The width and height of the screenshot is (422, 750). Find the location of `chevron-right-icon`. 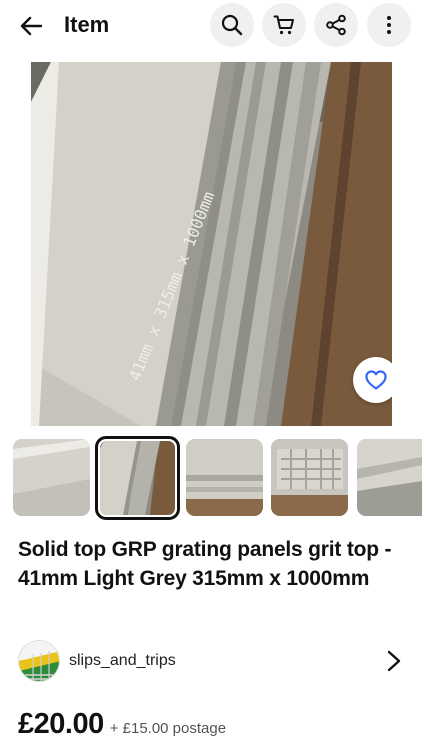

chevron-right-icon is located at coordinates (394, 661).